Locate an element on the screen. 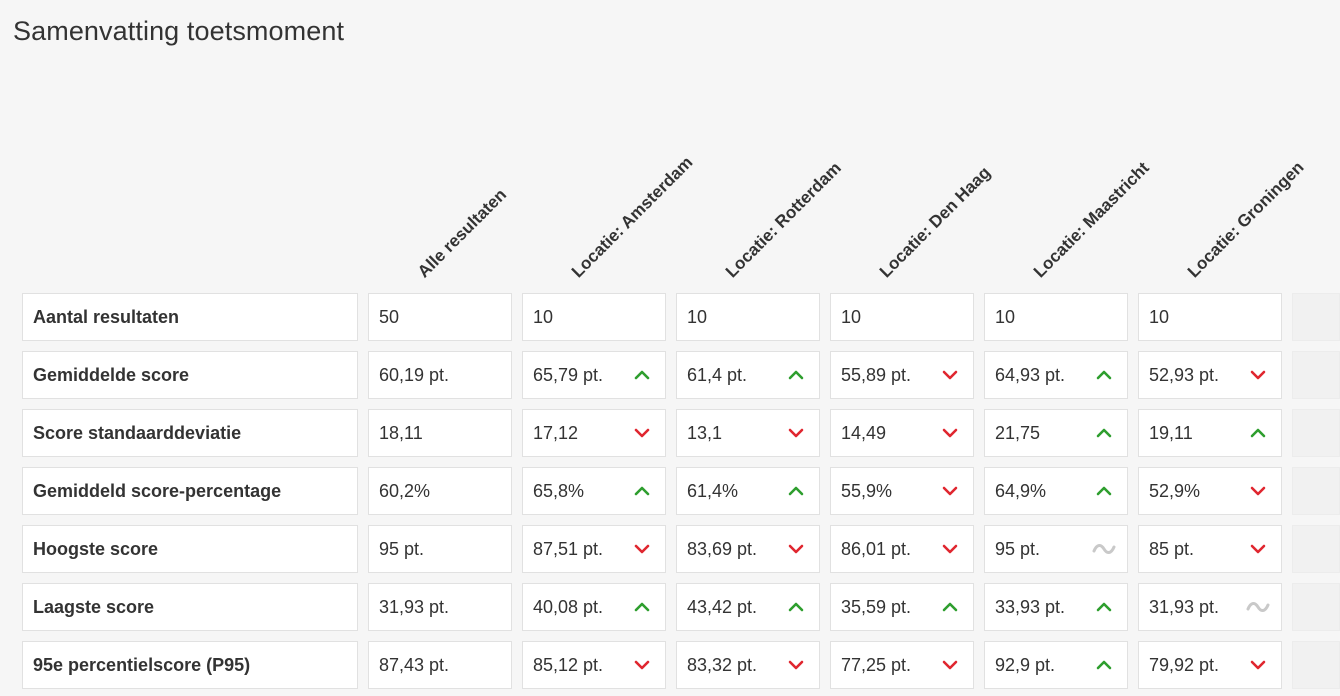 This screenshot has height=696, width=1340. cell-value: 19,11 is located at coordinates (1171, 433).